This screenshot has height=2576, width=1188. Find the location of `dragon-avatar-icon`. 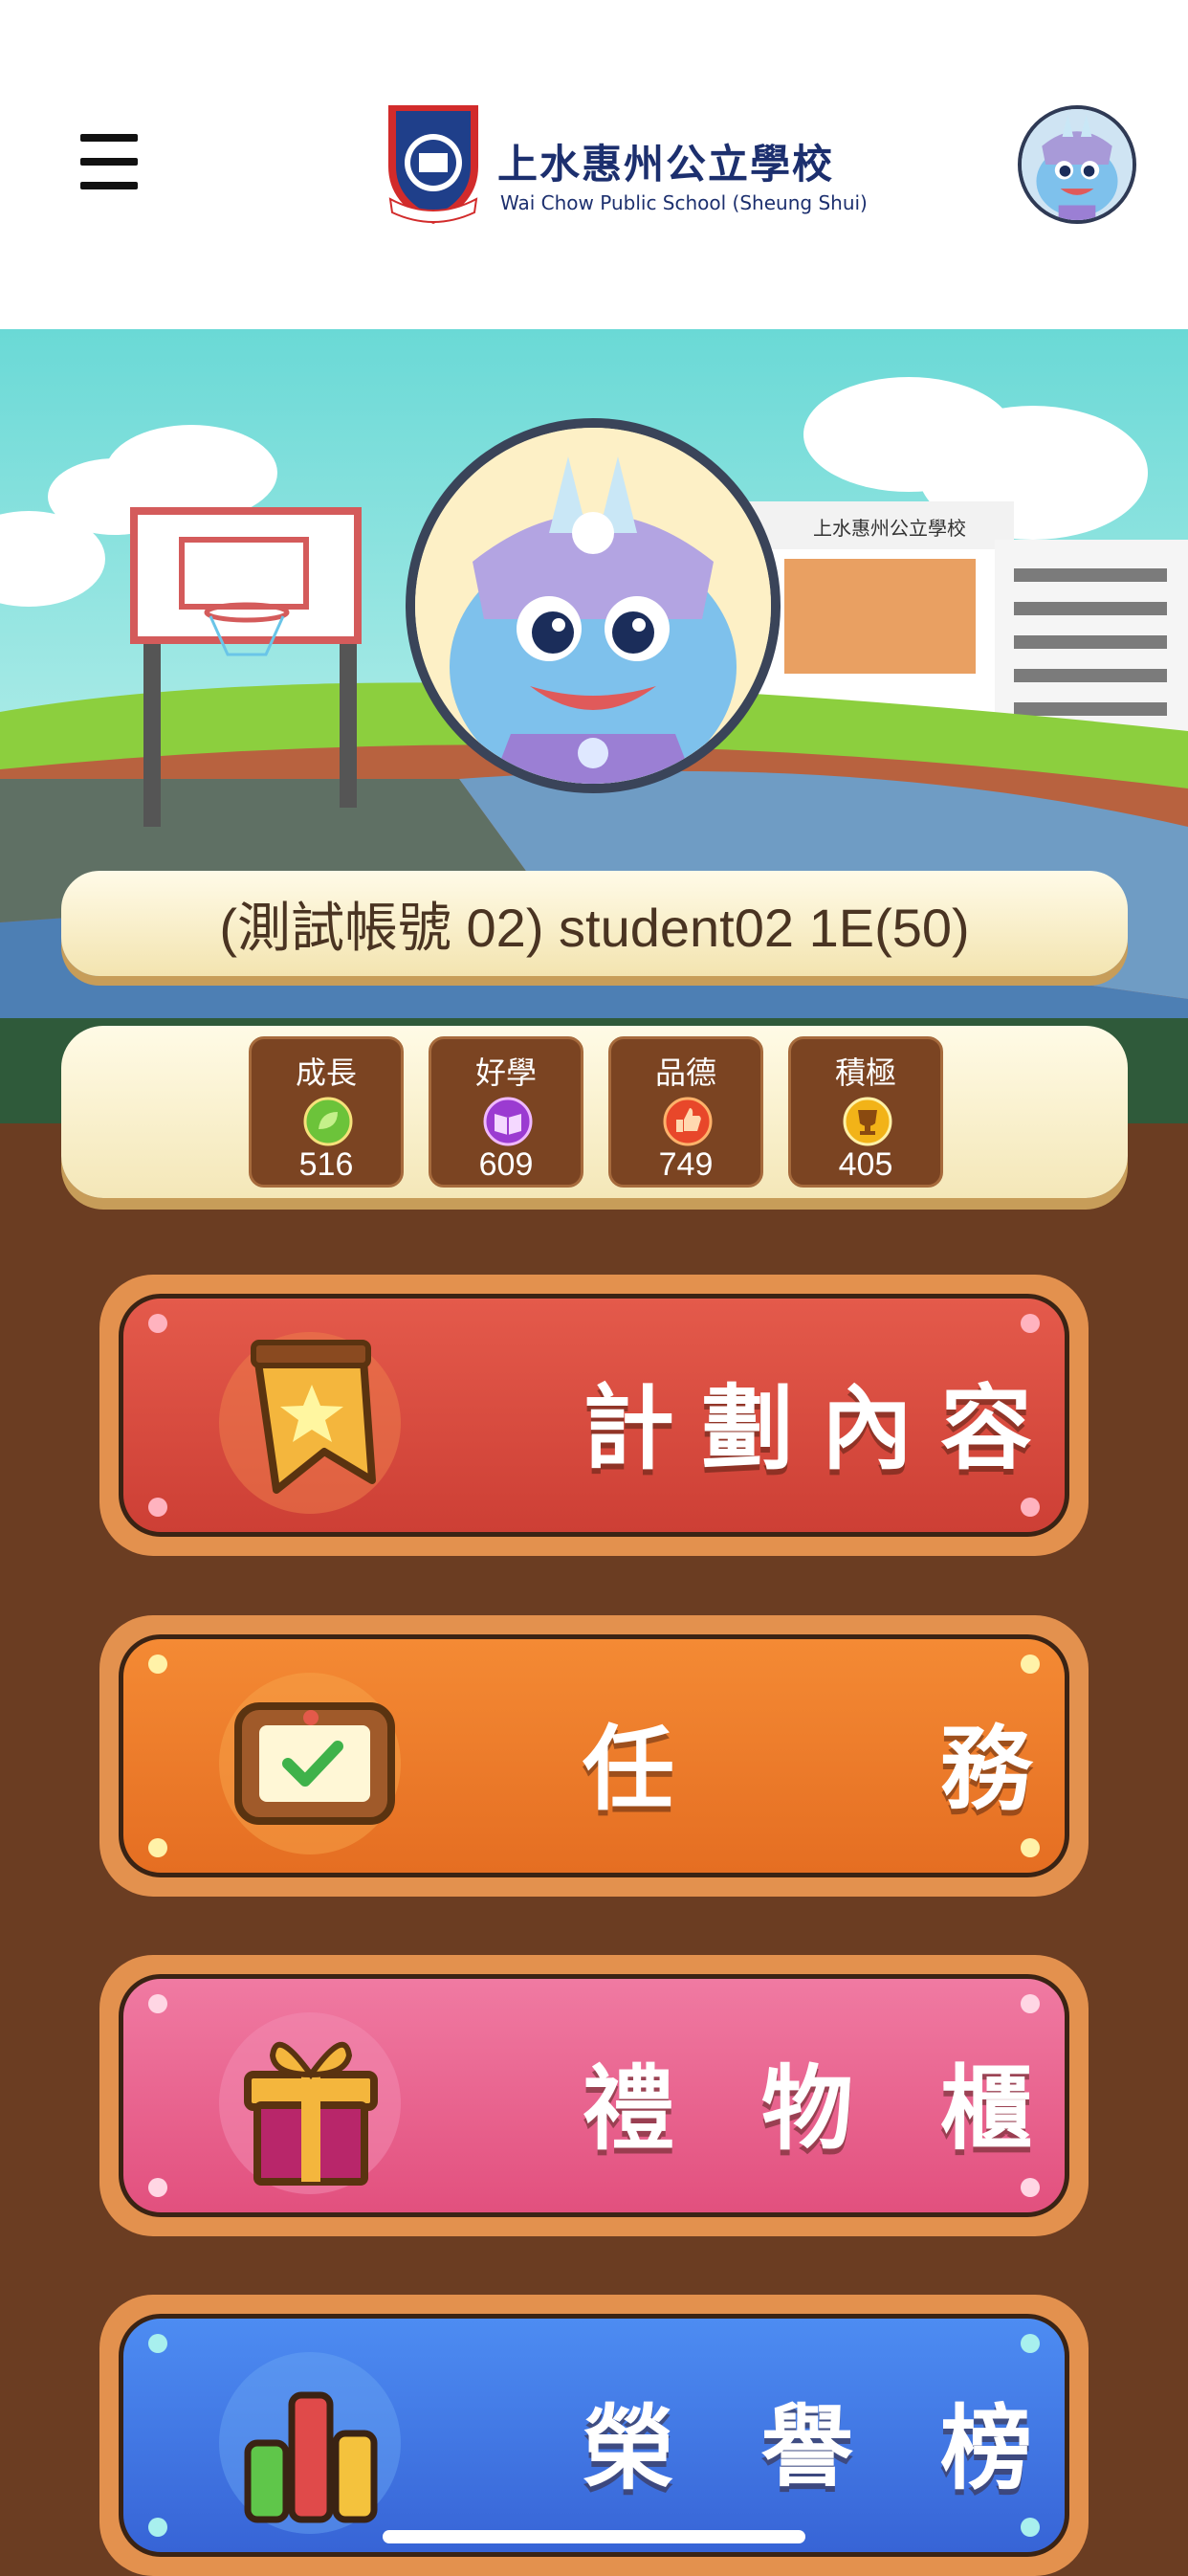

dragon-avatar-icon is located at coordinates (1077, 164).